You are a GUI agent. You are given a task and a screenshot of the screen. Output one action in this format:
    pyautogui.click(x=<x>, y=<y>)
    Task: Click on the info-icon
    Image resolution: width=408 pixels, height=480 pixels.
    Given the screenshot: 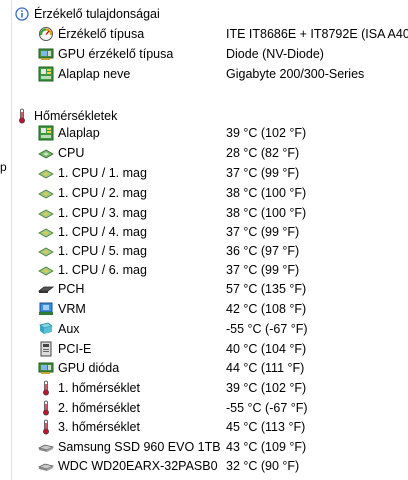 What is the action you would take?
    pyautogui.click(x=22, y=14)
    